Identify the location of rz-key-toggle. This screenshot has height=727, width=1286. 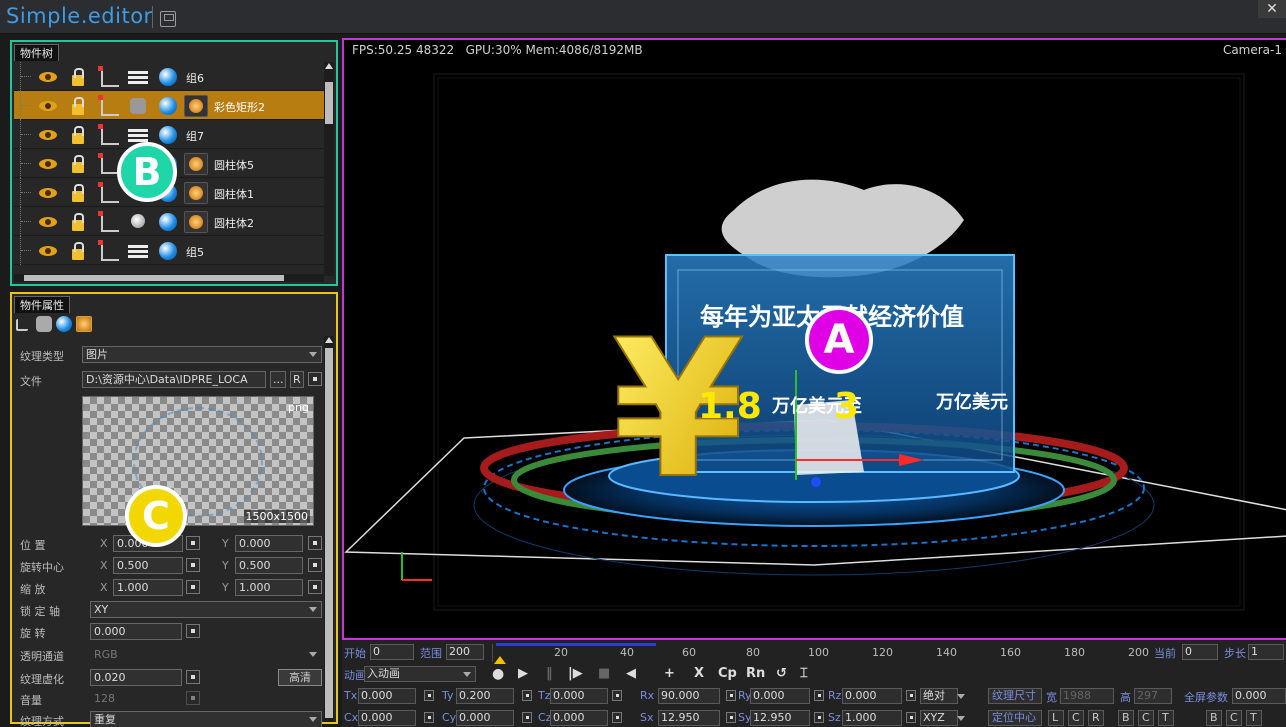
(911, 695).